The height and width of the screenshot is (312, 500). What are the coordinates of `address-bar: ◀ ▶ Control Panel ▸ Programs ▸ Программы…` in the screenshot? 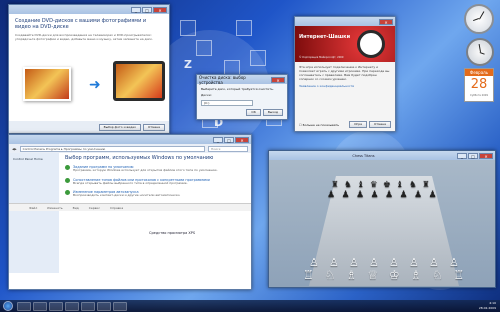 It's located at (130, 148).